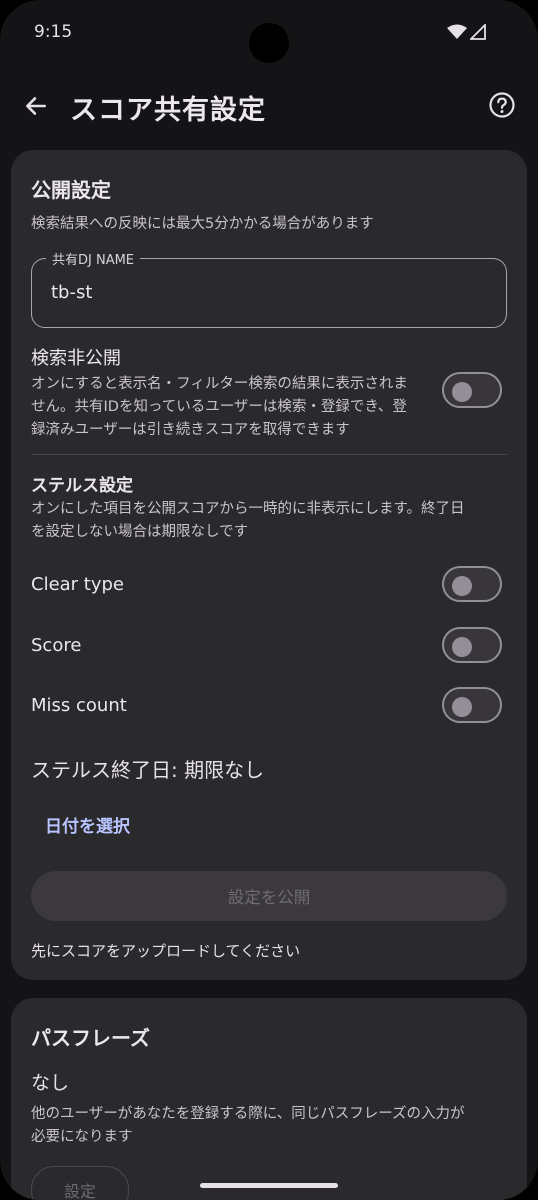 The width and height of the screenshot is (538, 1200). What do you see at coordinates (56, 645) in the screenshot?
I see `stealth-item-score-label: Score` at bounding box center [56, 645].